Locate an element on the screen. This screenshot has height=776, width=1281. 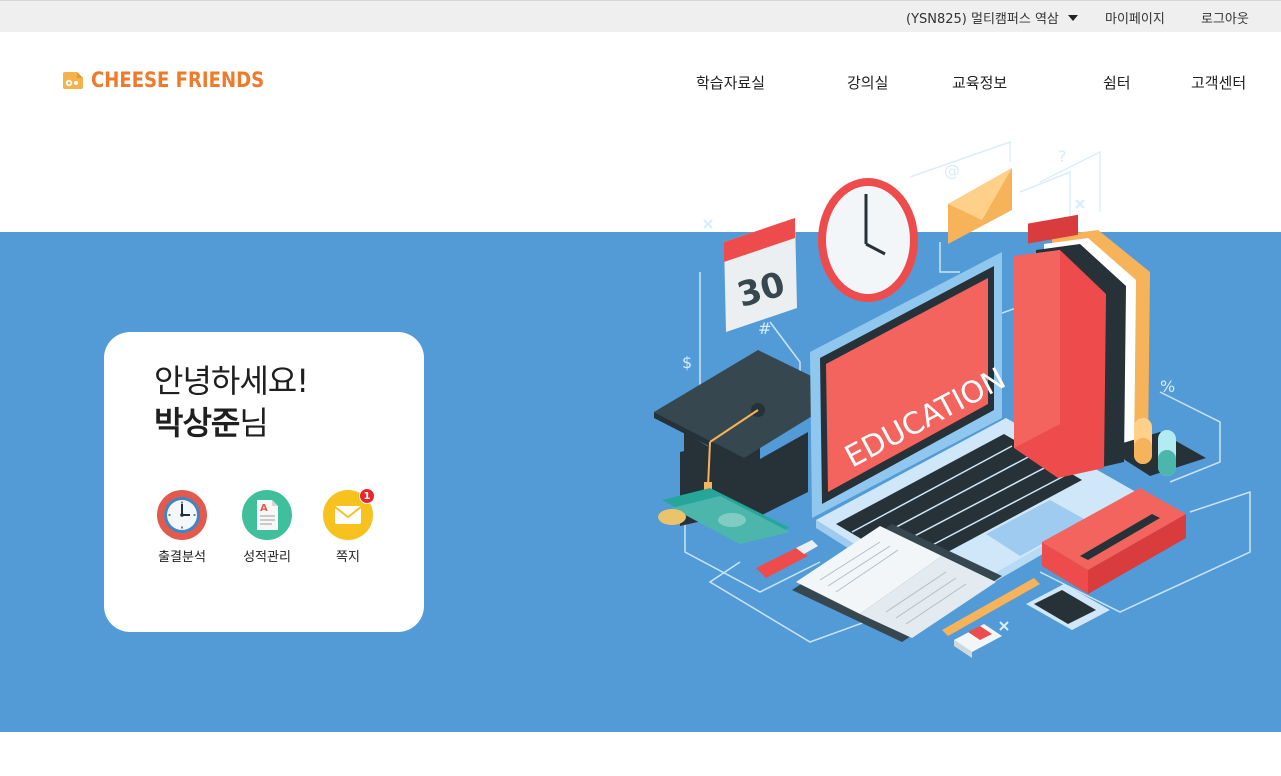
hash-symbol: # is located at coordinates (764, 328).